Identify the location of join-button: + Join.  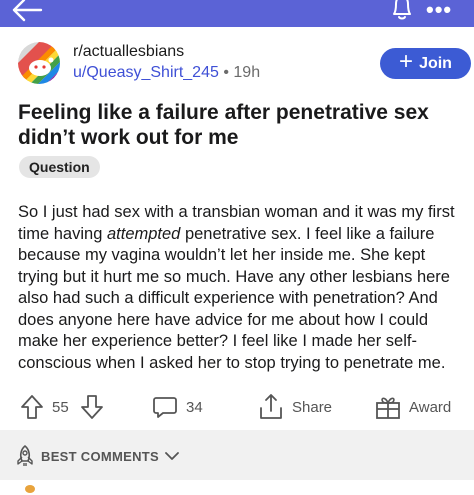
(425, 63).